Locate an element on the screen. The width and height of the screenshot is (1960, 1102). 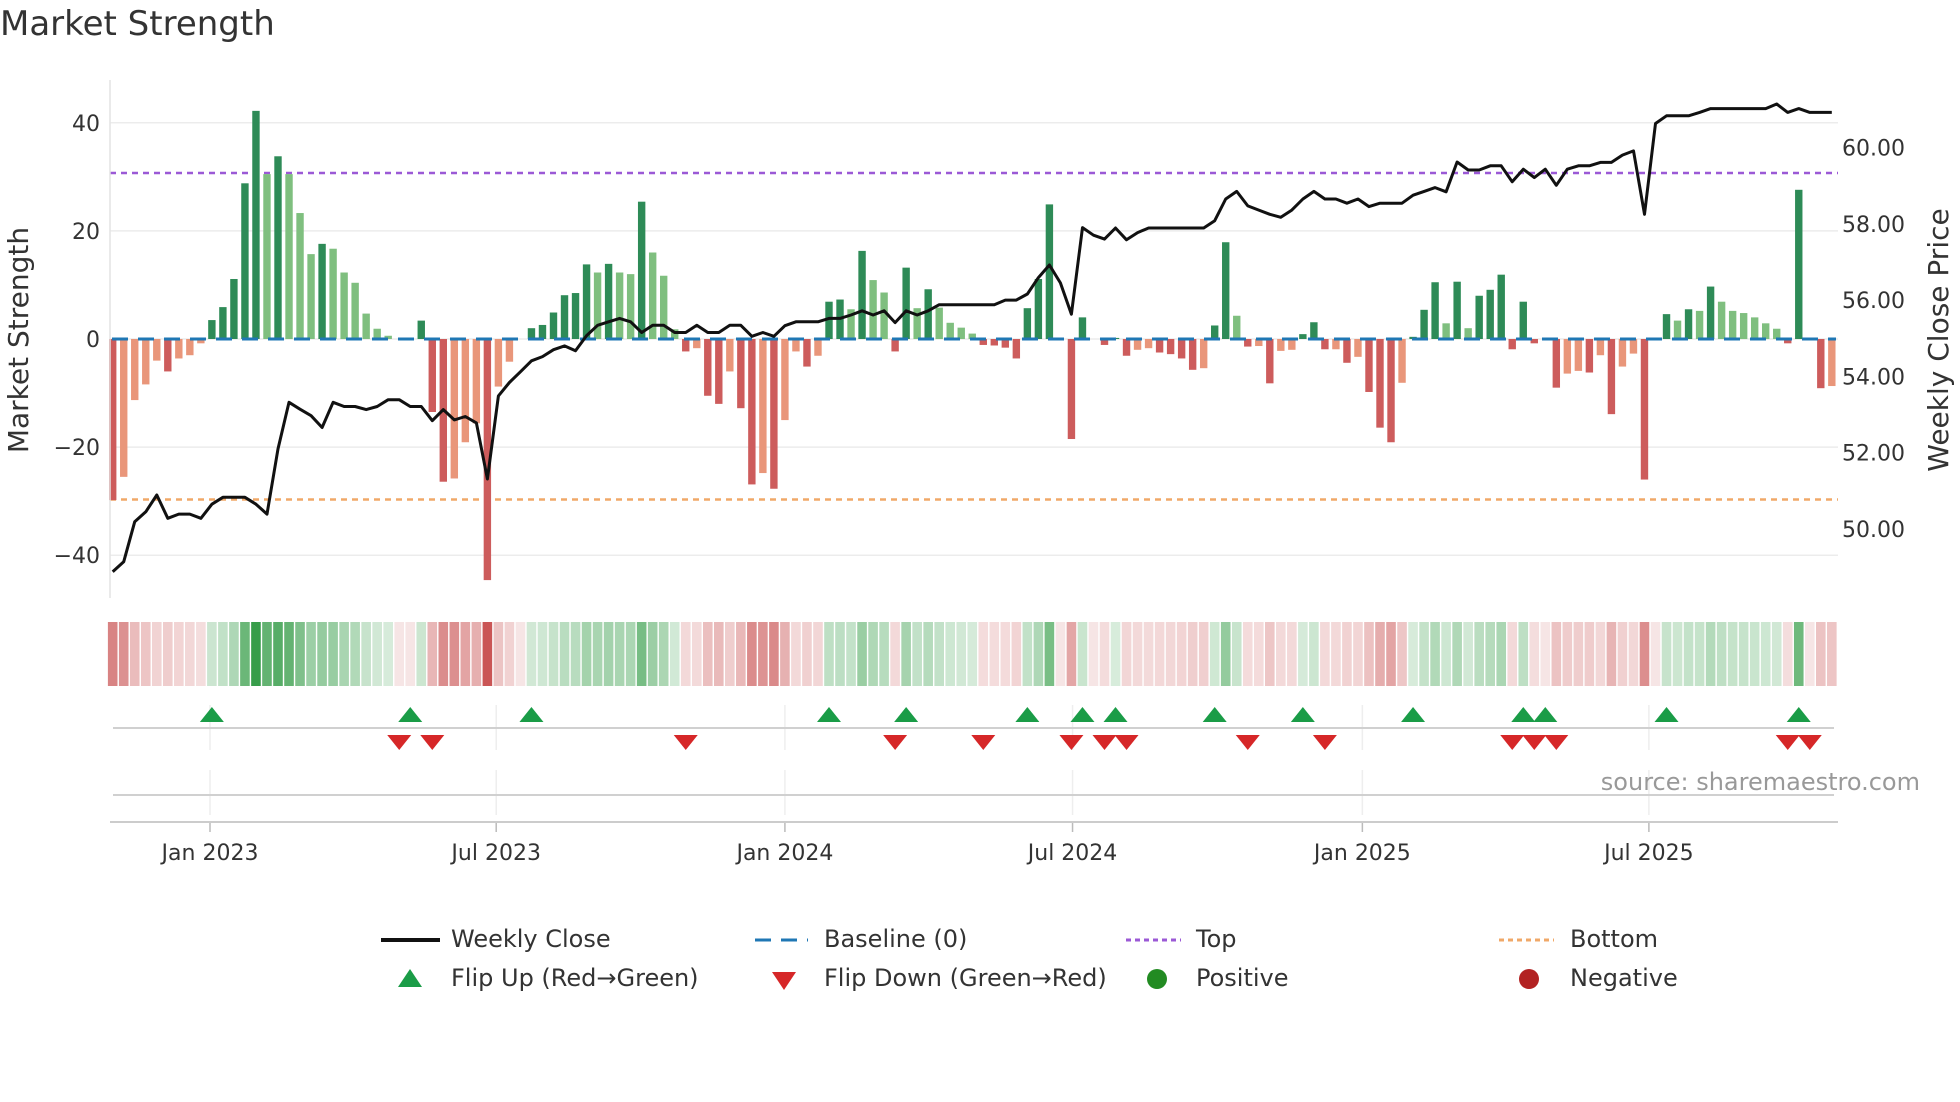
y2-tick-label: 54.00 is located at coordinates (1873, 377).